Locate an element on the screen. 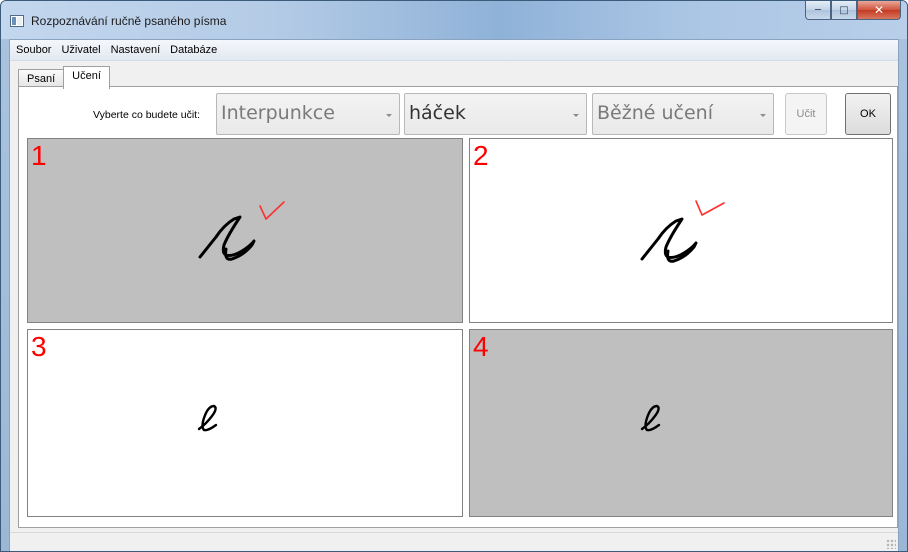 The width and height of the screenshot is (908, 552). close-icon: ✕ is located at coordinates (879, 10).